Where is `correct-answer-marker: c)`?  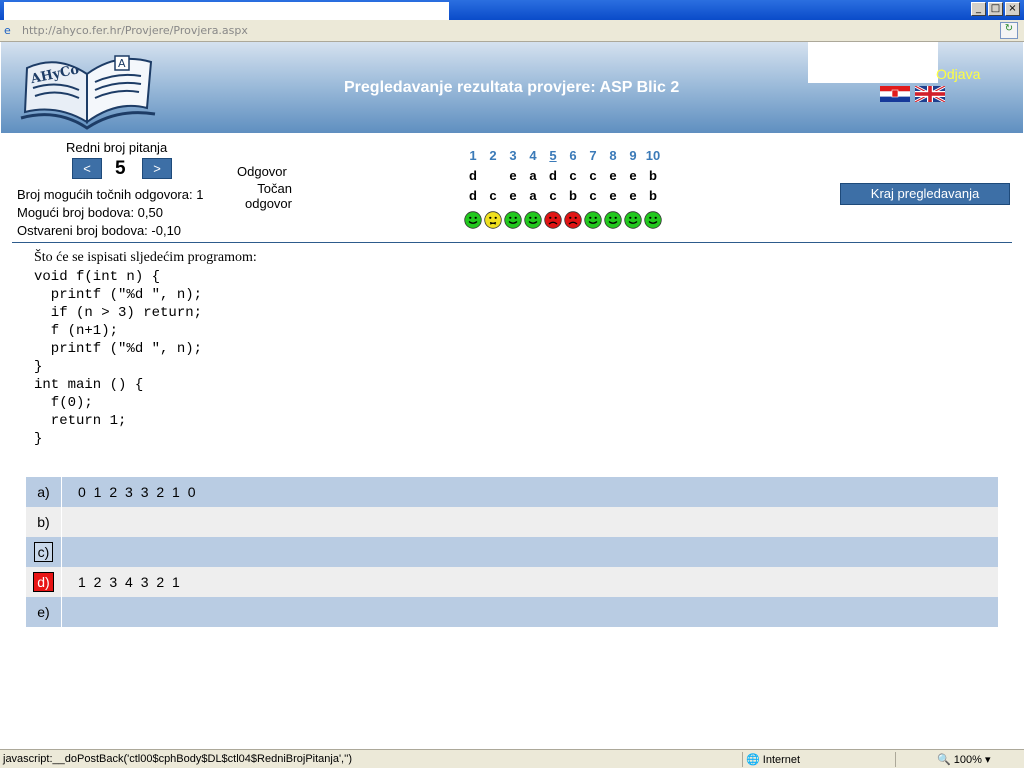
correct-answer-marker: c) is located at coordinates (43, 552).